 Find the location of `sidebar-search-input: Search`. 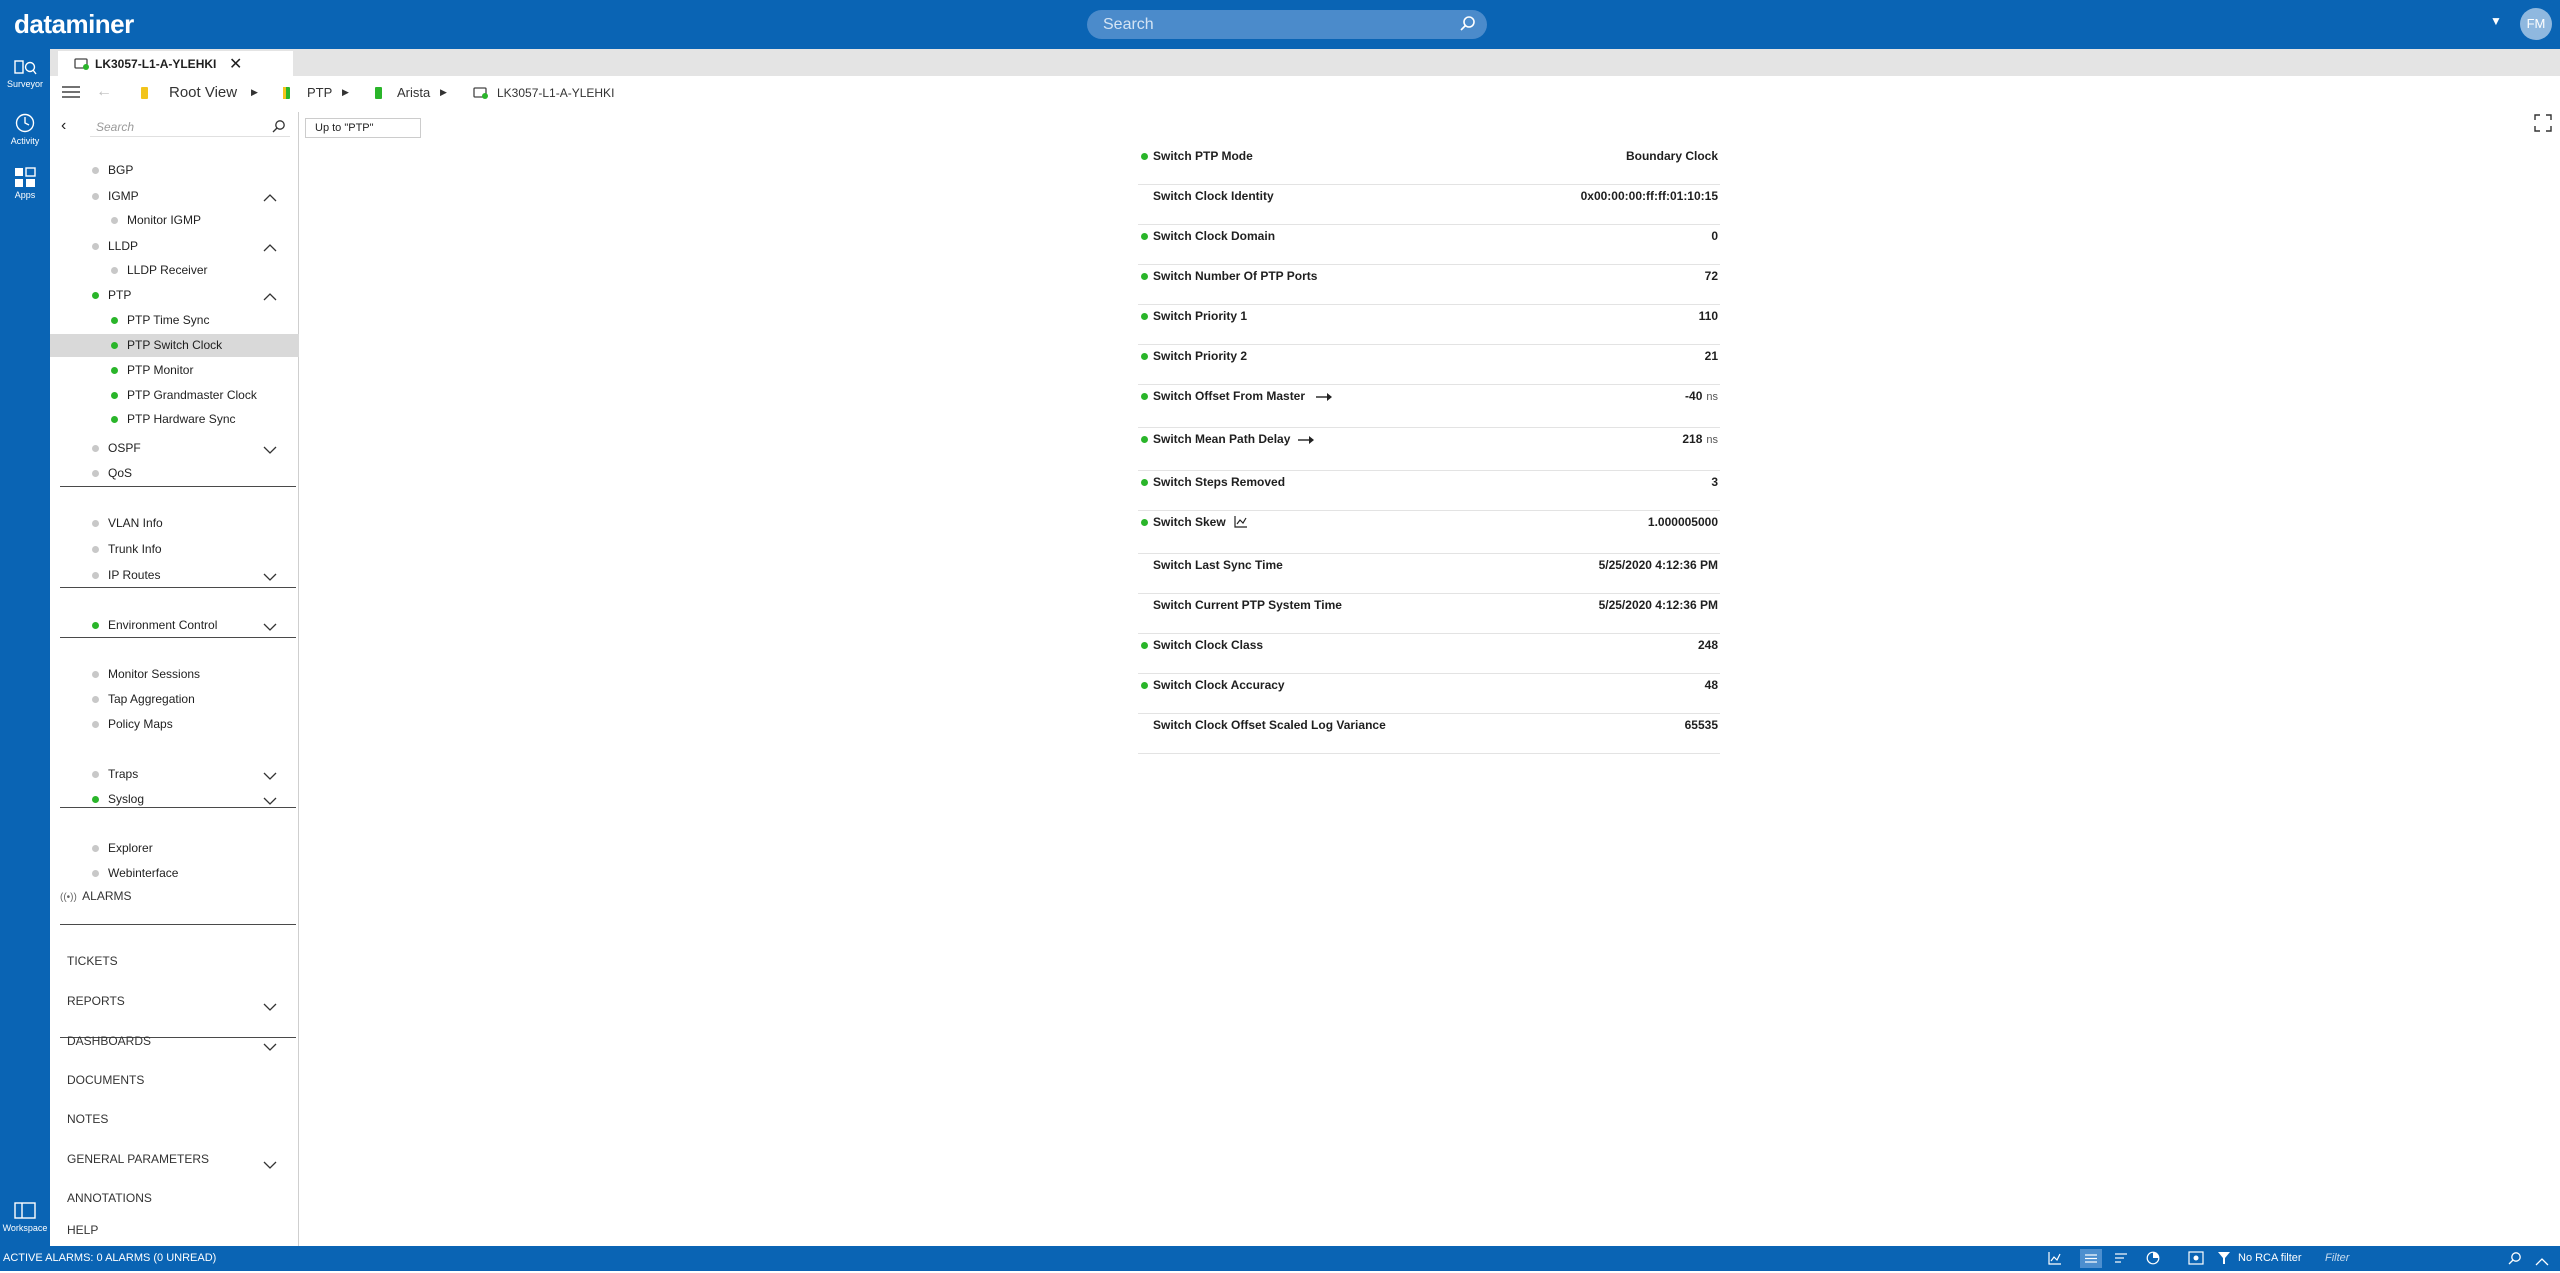

sidebar-search-input: Search is located at coordinates (190, 127).